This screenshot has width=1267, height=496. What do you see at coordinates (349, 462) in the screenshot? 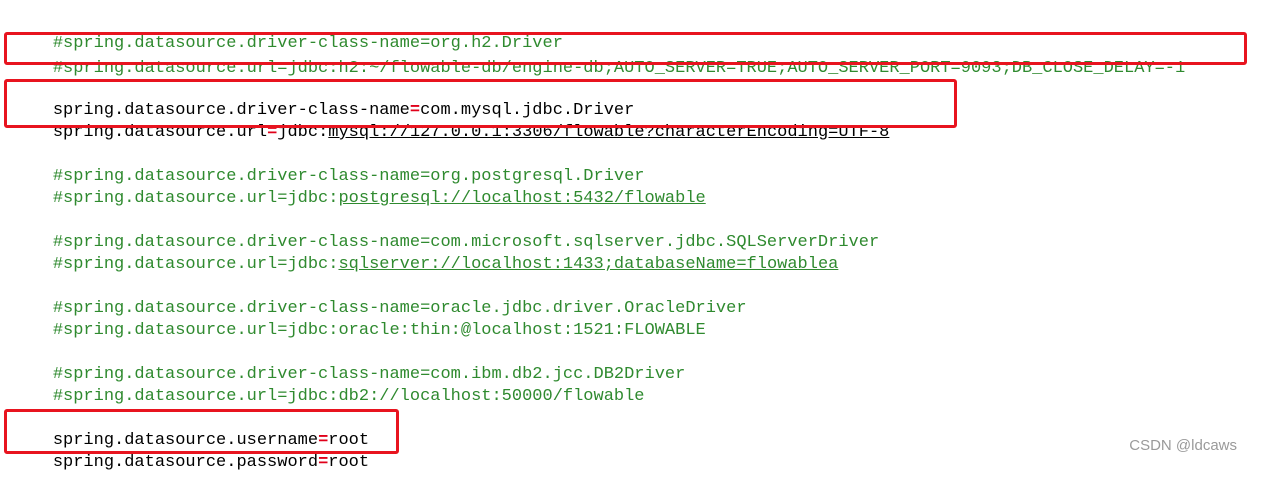
I see `property-value: root` at bounding box center [349, 462].